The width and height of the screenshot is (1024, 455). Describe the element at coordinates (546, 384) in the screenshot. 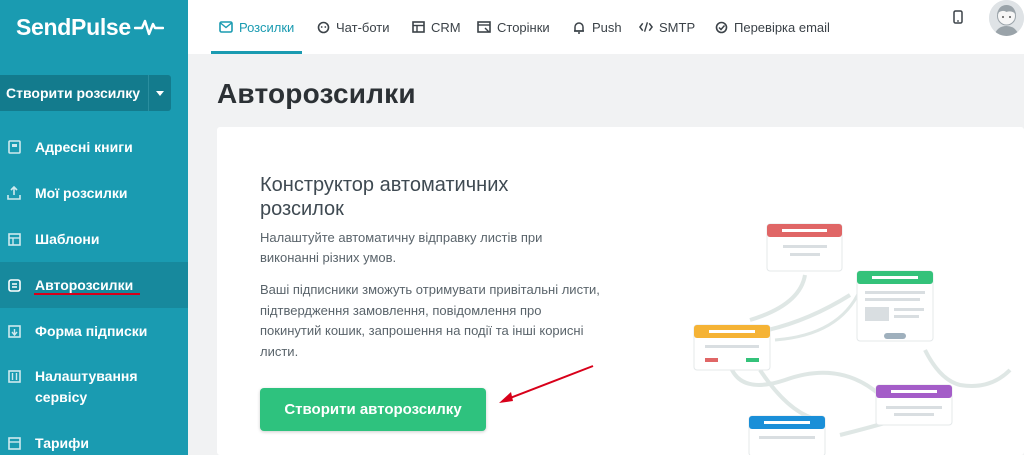

I see `annotation-arrow-icon` at that location.